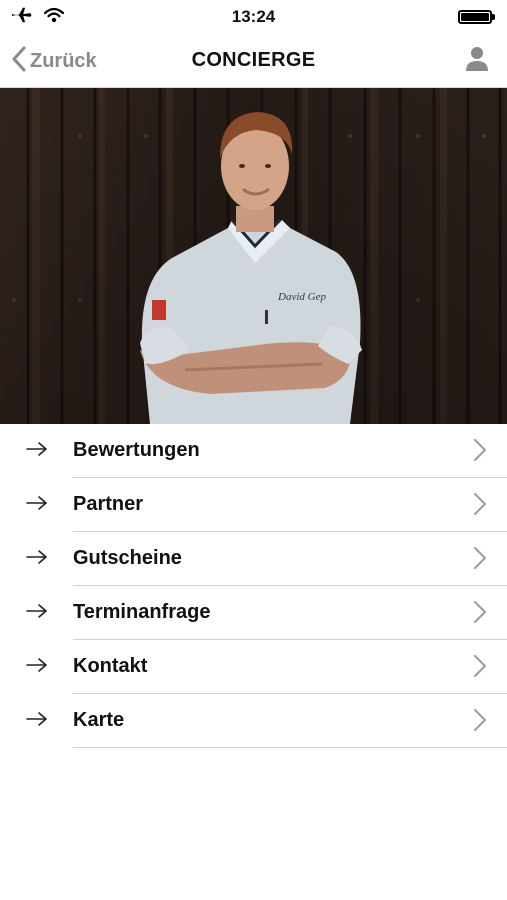 This screenshot has height=900, width=507. I want to click on divider, so click(290, 747).